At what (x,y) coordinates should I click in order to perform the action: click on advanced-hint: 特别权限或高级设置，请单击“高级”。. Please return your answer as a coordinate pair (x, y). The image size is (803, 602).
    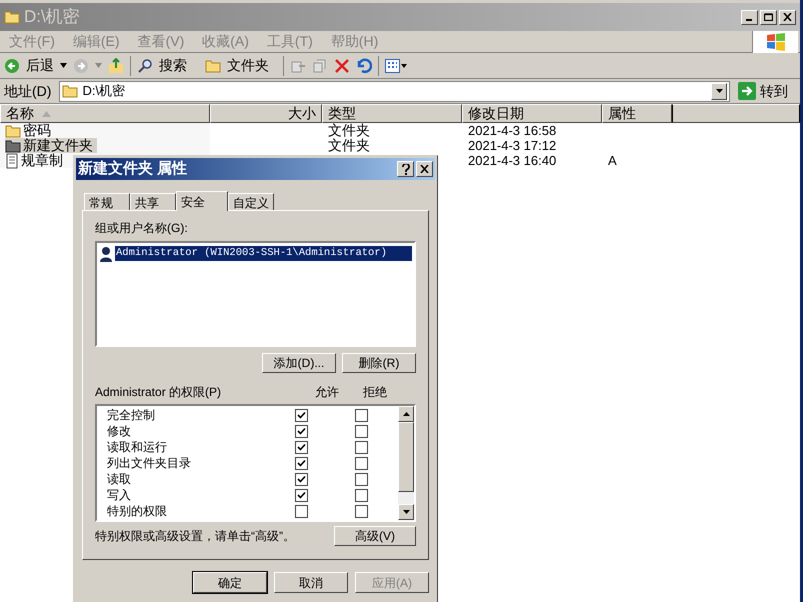
    Looking at the image, I should click on (195, 536).